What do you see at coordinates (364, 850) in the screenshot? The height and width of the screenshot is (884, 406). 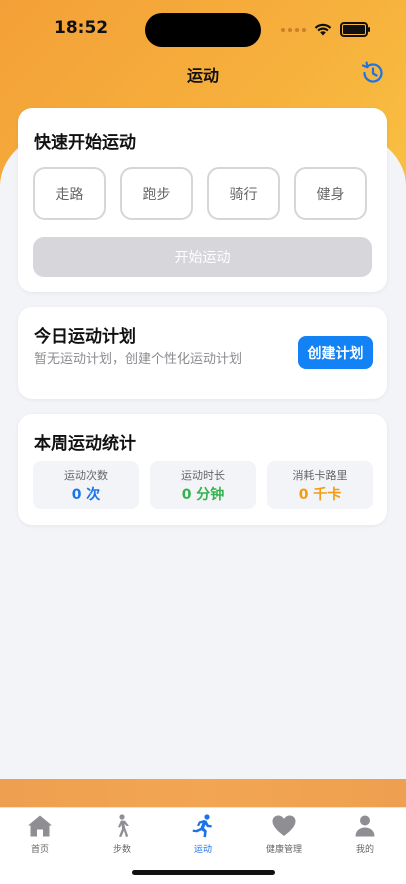 I see `tab-profile-label: 我的` at bounding box center [364, 850].